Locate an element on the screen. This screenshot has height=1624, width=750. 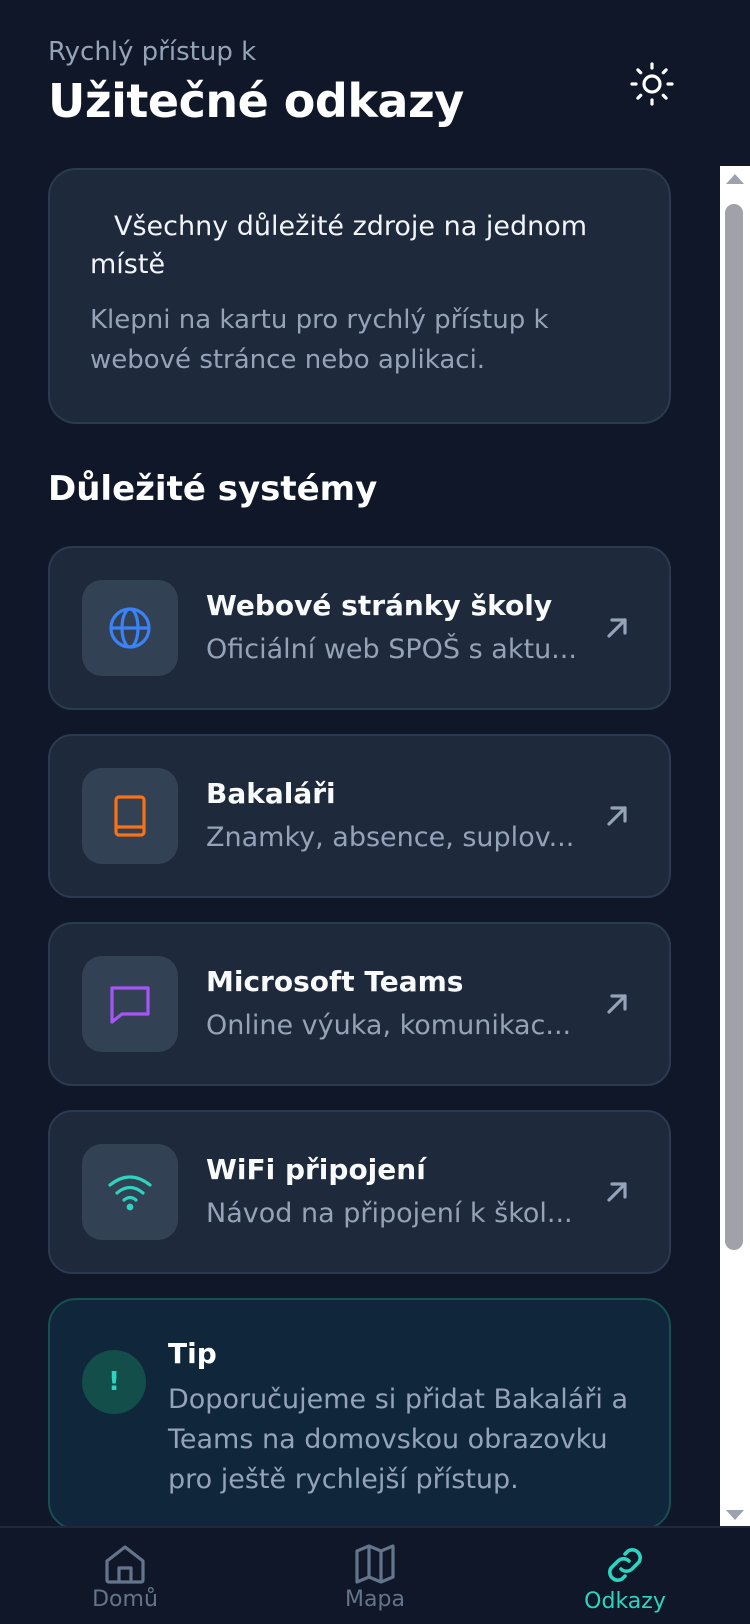
nav-item-home: Domů is located at coordinates (125, 1583).